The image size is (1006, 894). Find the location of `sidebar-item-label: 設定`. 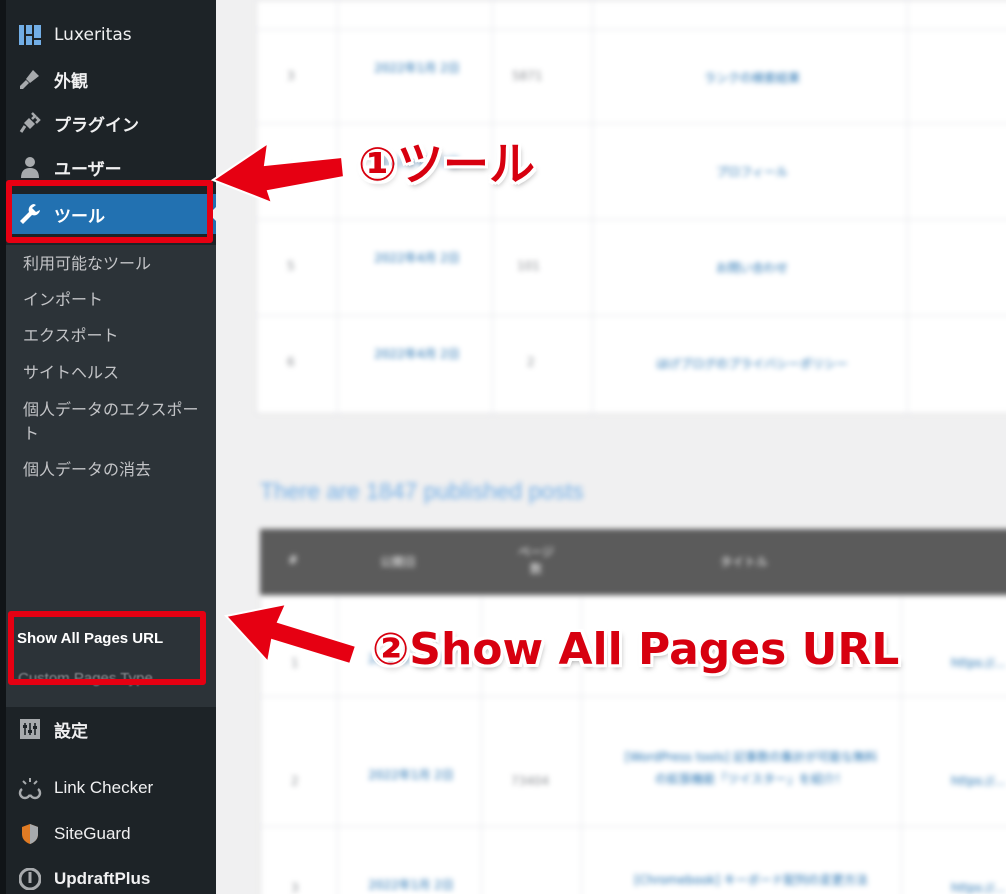

sidebar-item-label: 設定 is located at coordinates (71, 731).